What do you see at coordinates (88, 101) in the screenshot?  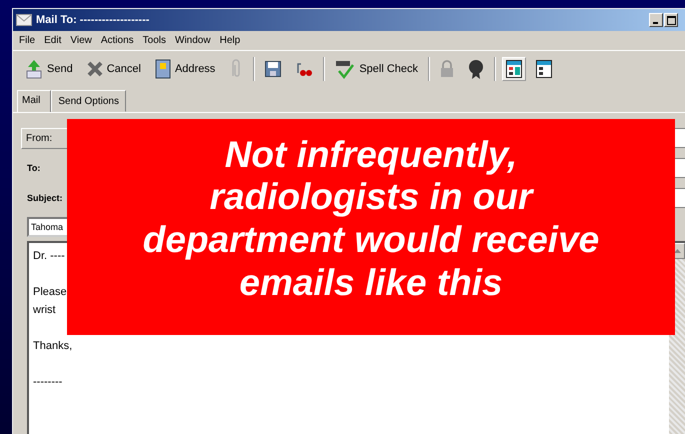 I see `tab: Send Options` at bounding box center [88, 101].